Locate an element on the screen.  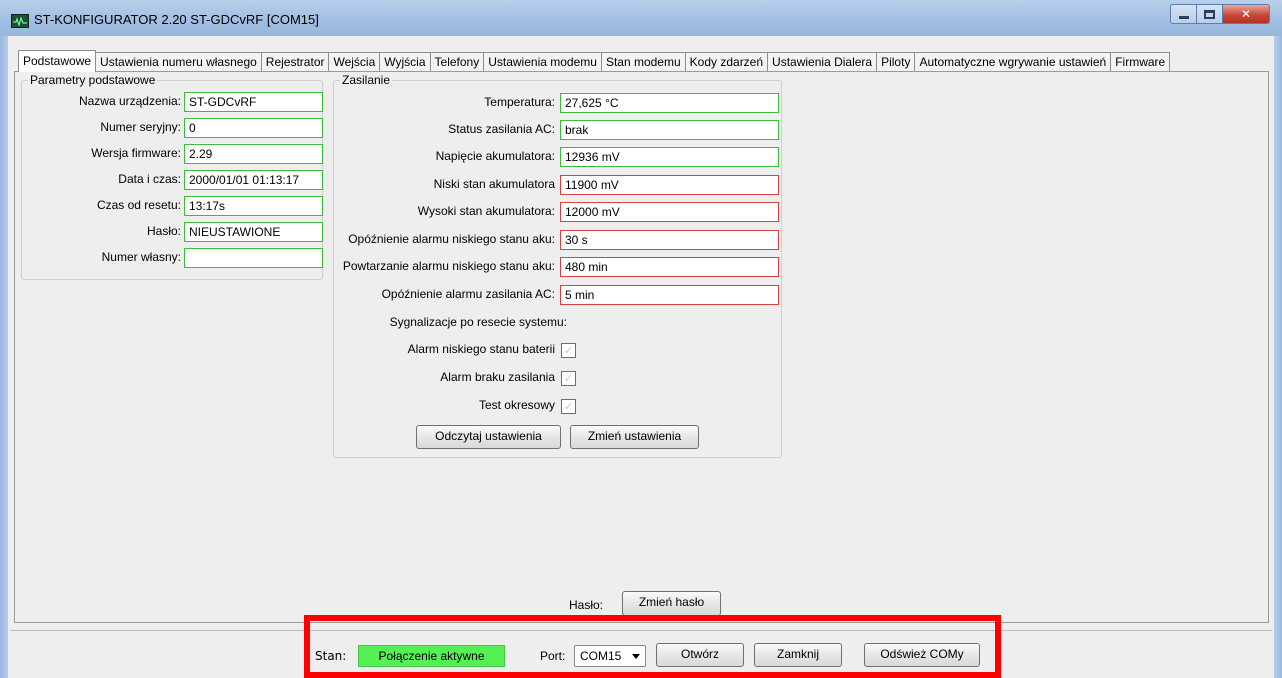
tab-firmware: Firmware is located at coordinates (1140, 62).